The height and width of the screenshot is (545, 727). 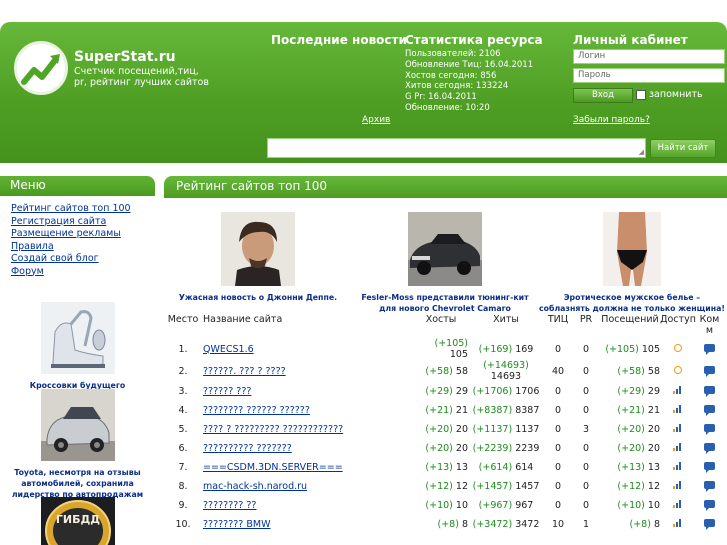 What do you see at coordinates (586, 325) in the screenshot?
I see `col-pr: PR` at bounding box center [586, 325].